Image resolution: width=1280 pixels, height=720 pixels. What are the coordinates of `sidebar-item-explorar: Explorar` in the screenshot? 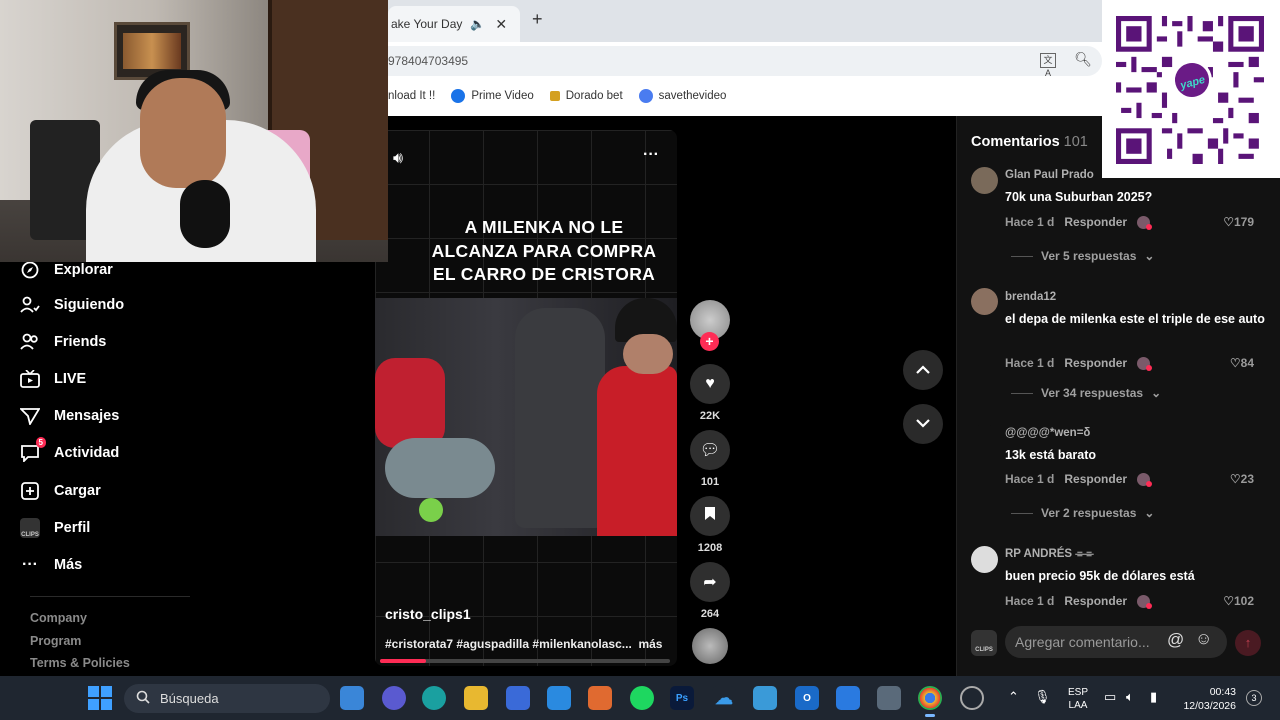 It's located at (66, 270).